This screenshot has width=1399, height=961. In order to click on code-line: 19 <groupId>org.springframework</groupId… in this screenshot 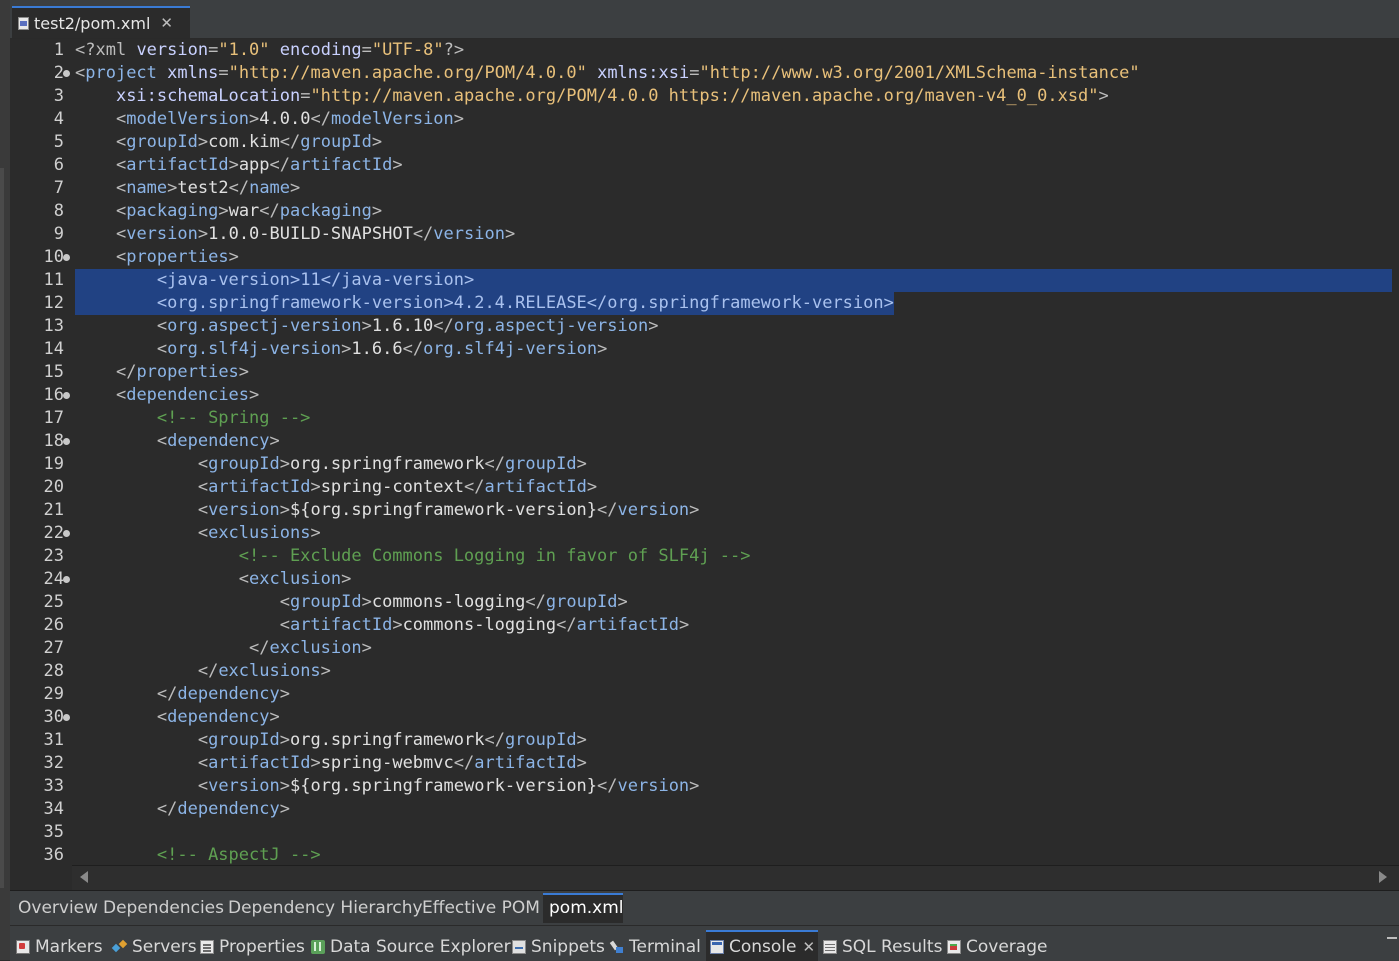, I will do `click(704, 464)`.